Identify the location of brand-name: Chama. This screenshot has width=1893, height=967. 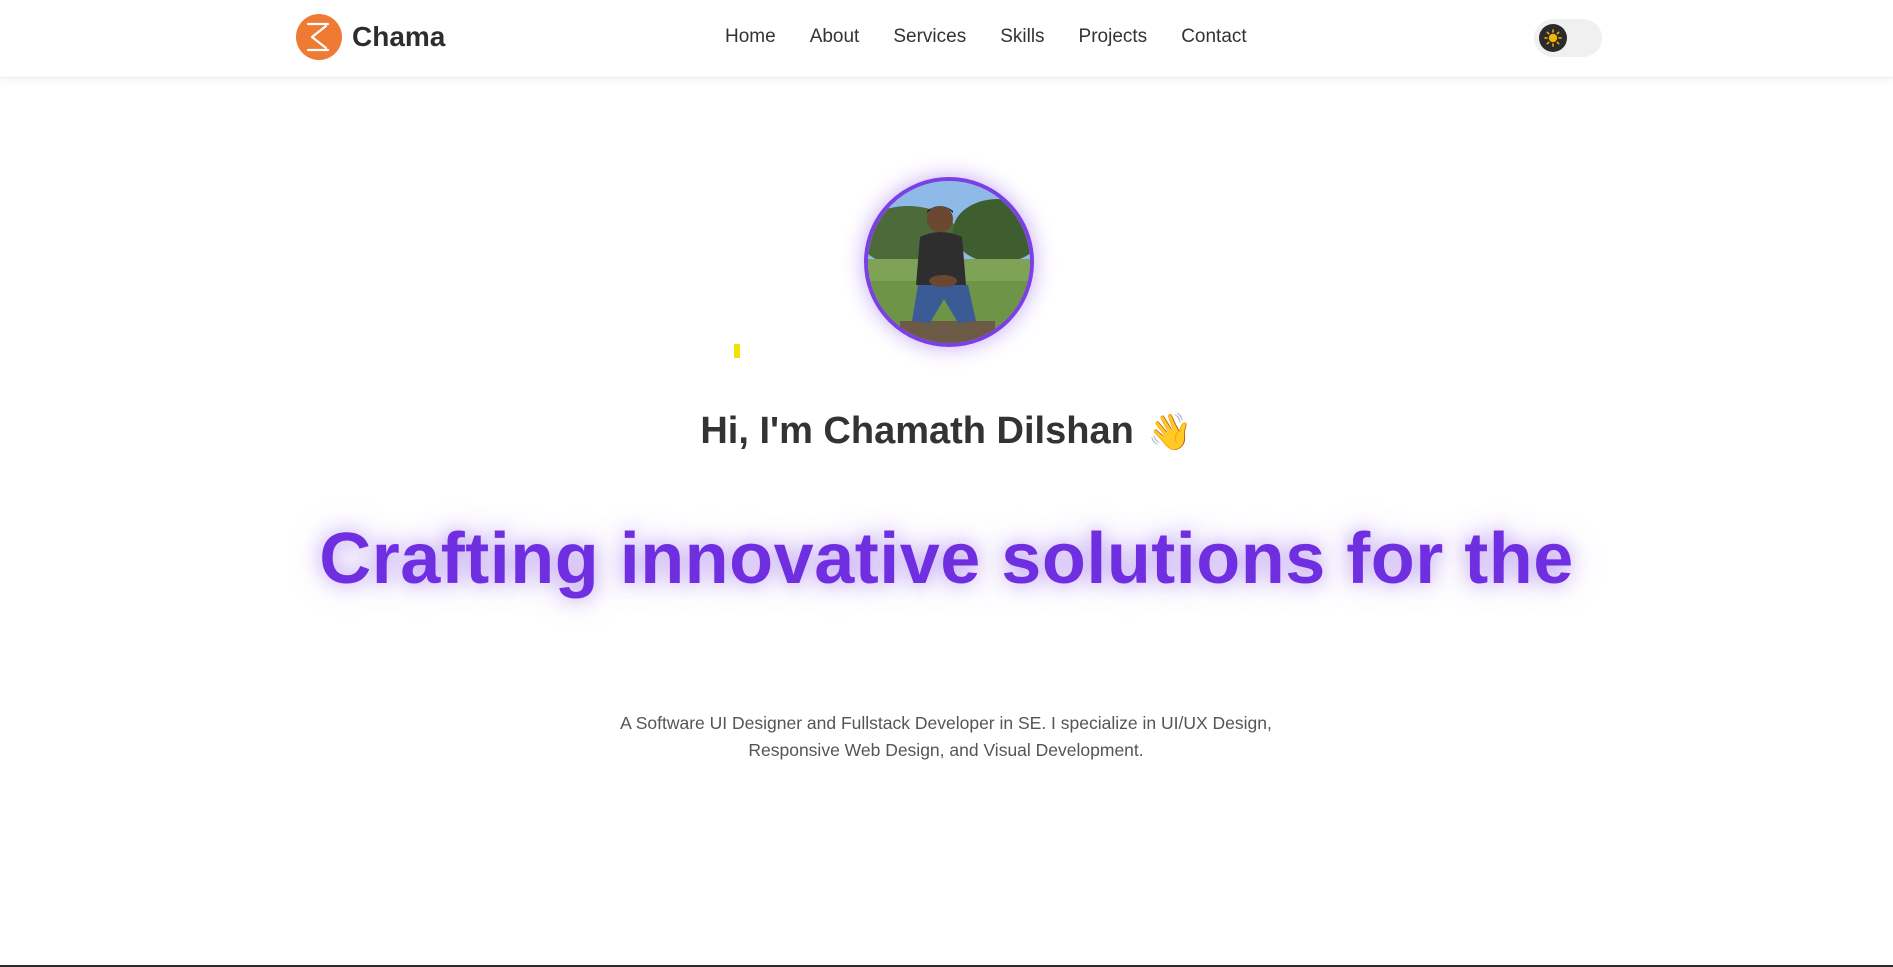
(399, 36).